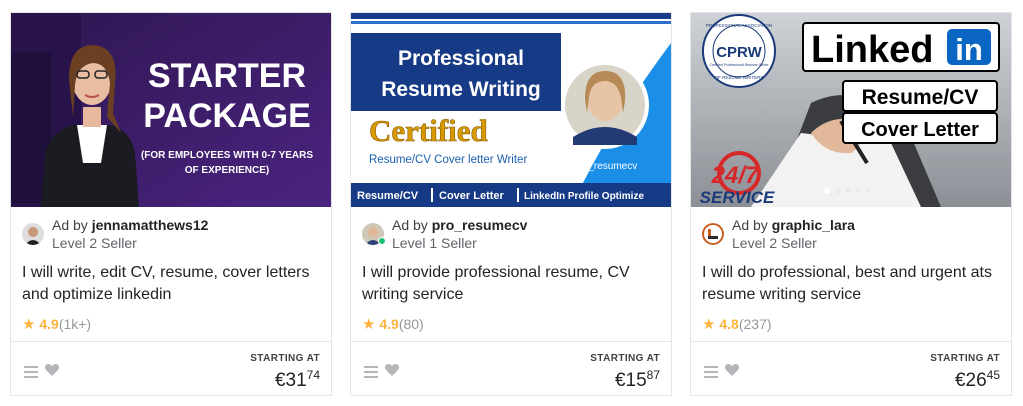  I want to click on seller-name: pro_resumecv, so click(480, 225).